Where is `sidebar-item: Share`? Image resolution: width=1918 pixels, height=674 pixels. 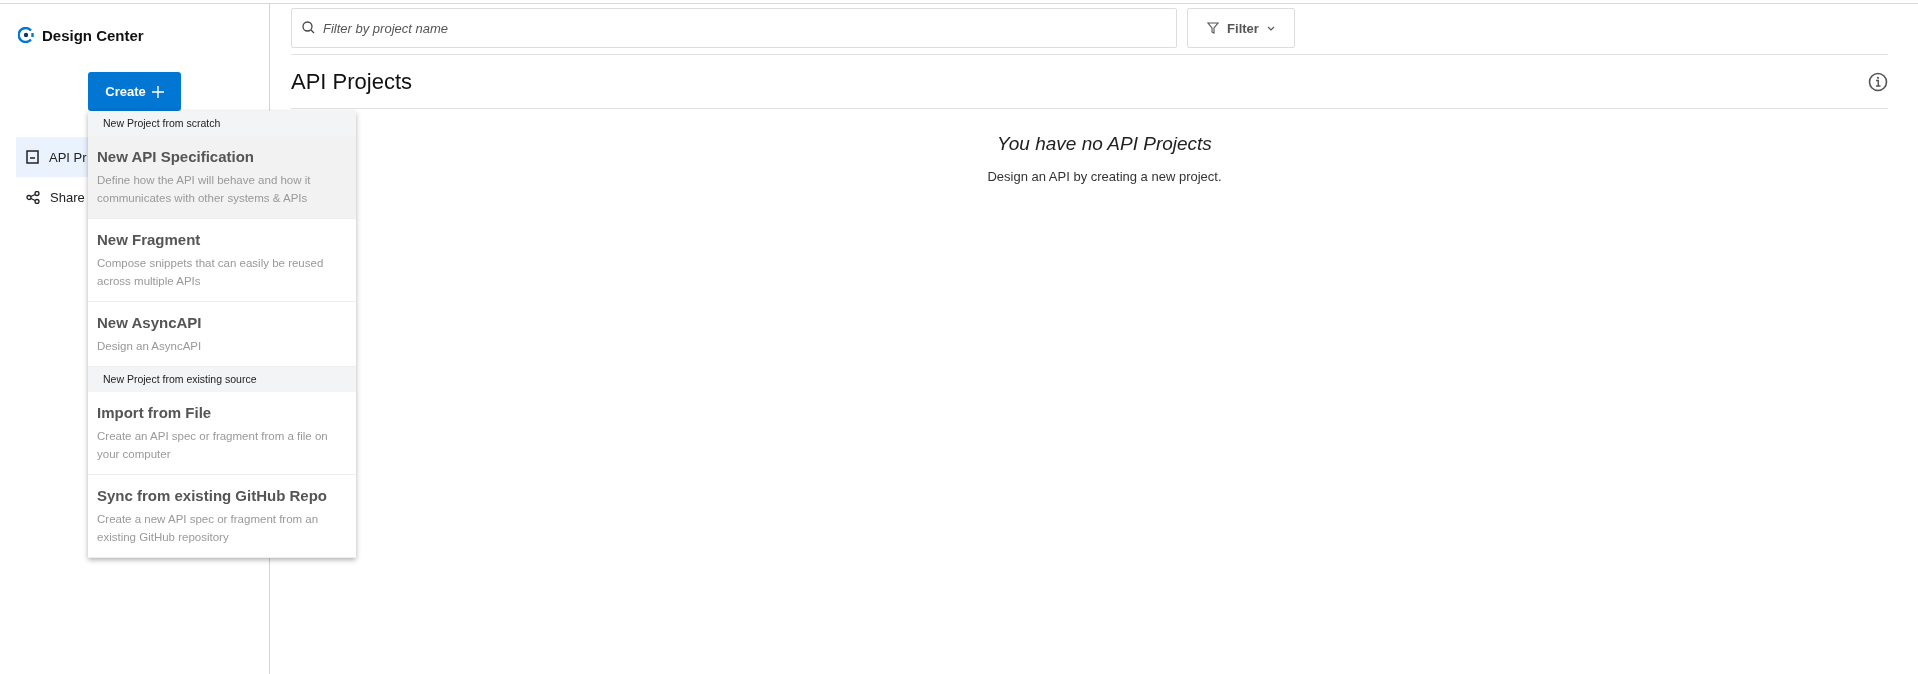 sidebar-item: Share is located at coordinates (52, 197).